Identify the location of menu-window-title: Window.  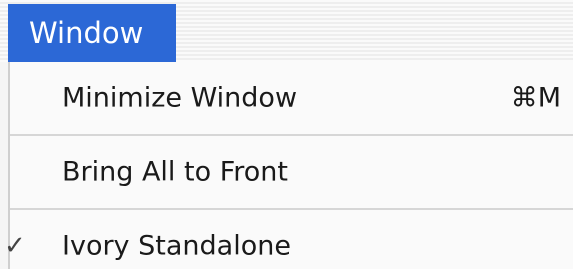
(92, 33).